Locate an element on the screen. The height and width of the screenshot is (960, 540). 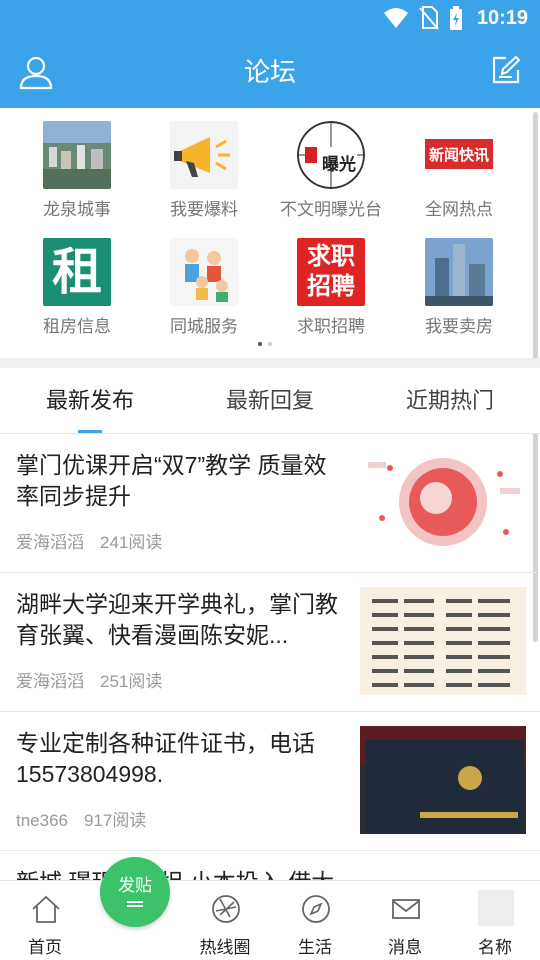
city-photo is located at coordinates (77, 155).